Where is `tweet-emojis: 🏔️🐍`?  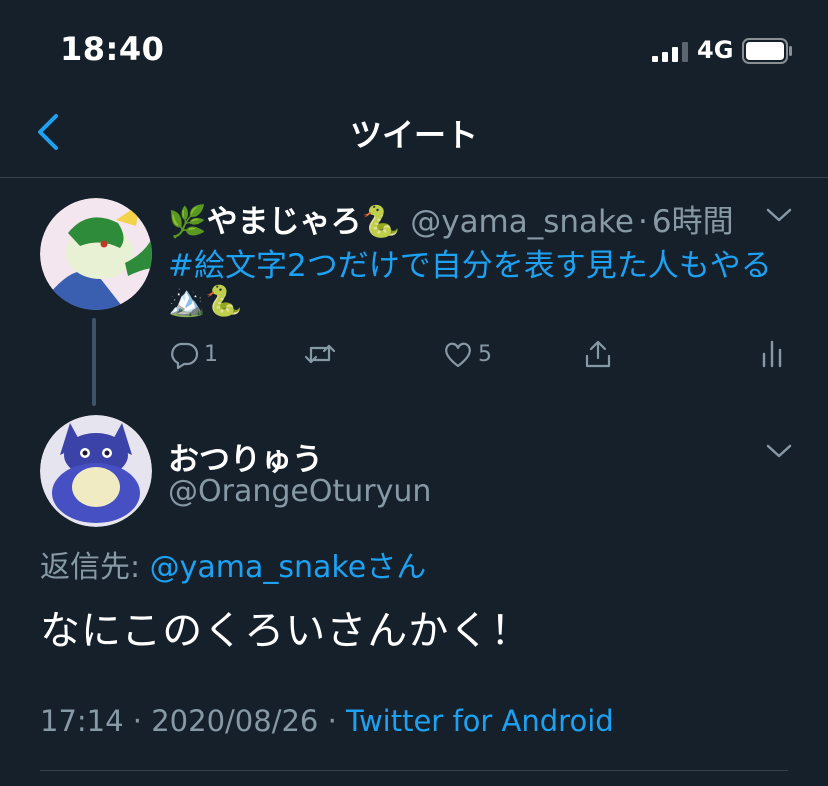
tweet-emojis: 🏔️🐍 is located at coordinates (205, 301).